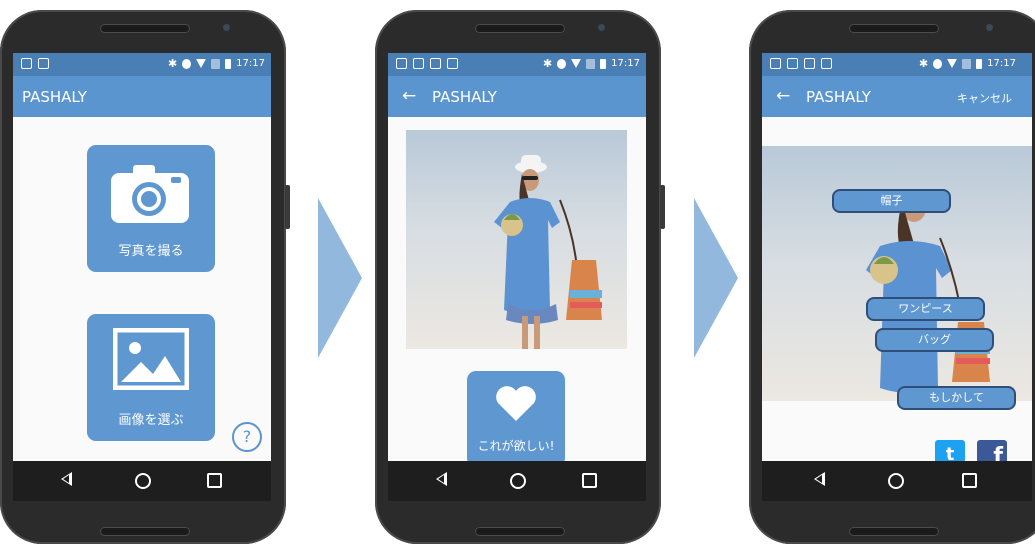 The width and height of the screenshot is (1035, 544). I want to click on detected-tag-maybe: もしかして, so click(956, 398).